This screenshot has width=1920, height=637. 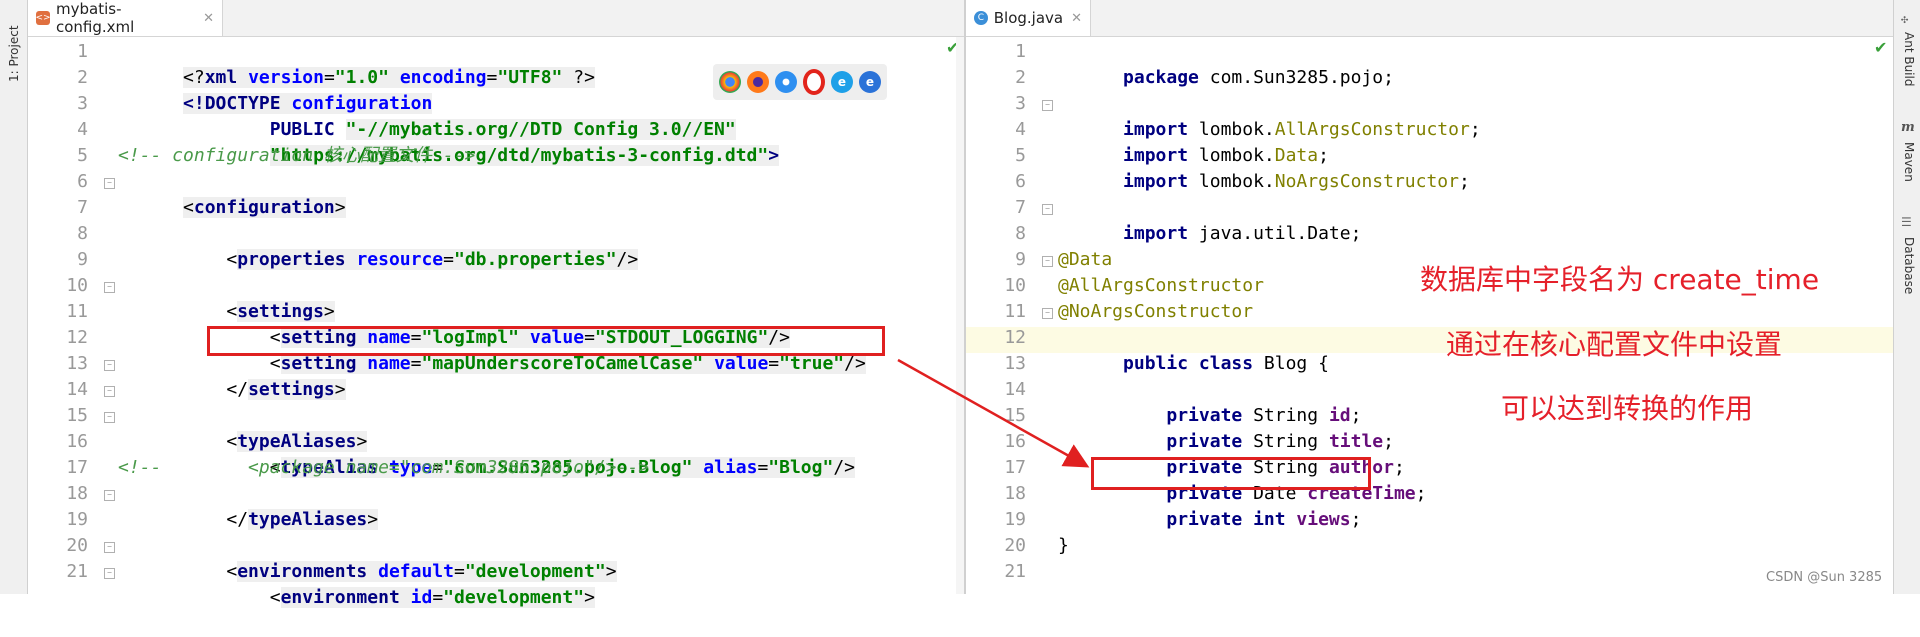 What do you see at coordinates (814, 82) in the screenshot?
I see `opera-icon` at bounding box center [814, 82].